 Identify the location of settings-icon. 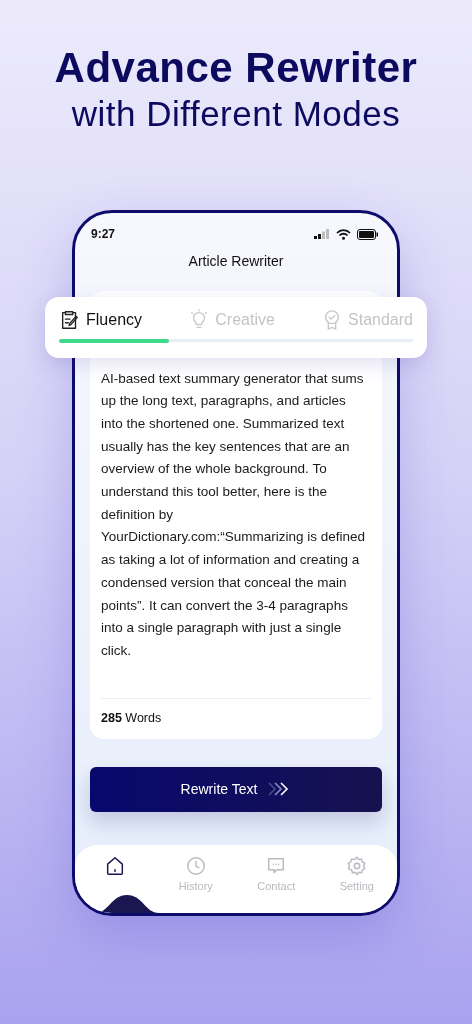
(356, 866).